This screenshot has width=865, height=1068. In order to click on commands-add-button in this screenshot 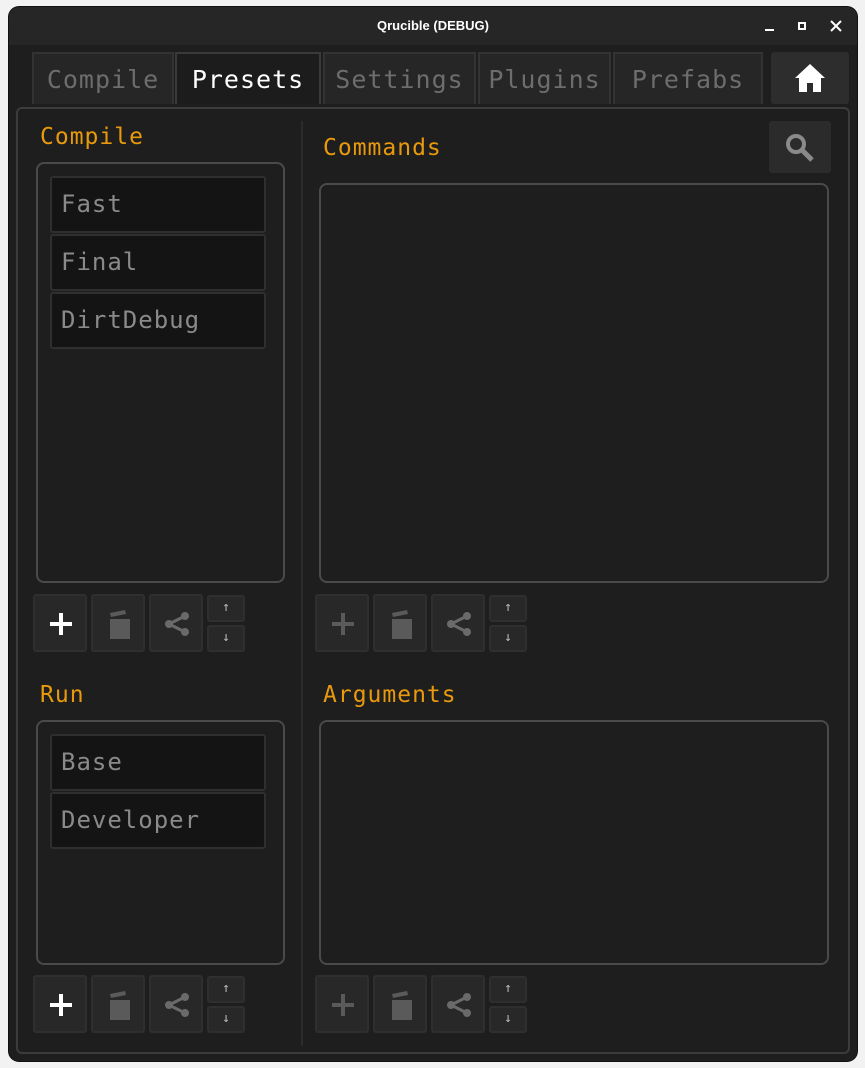, I will do `click(342, 623)`.